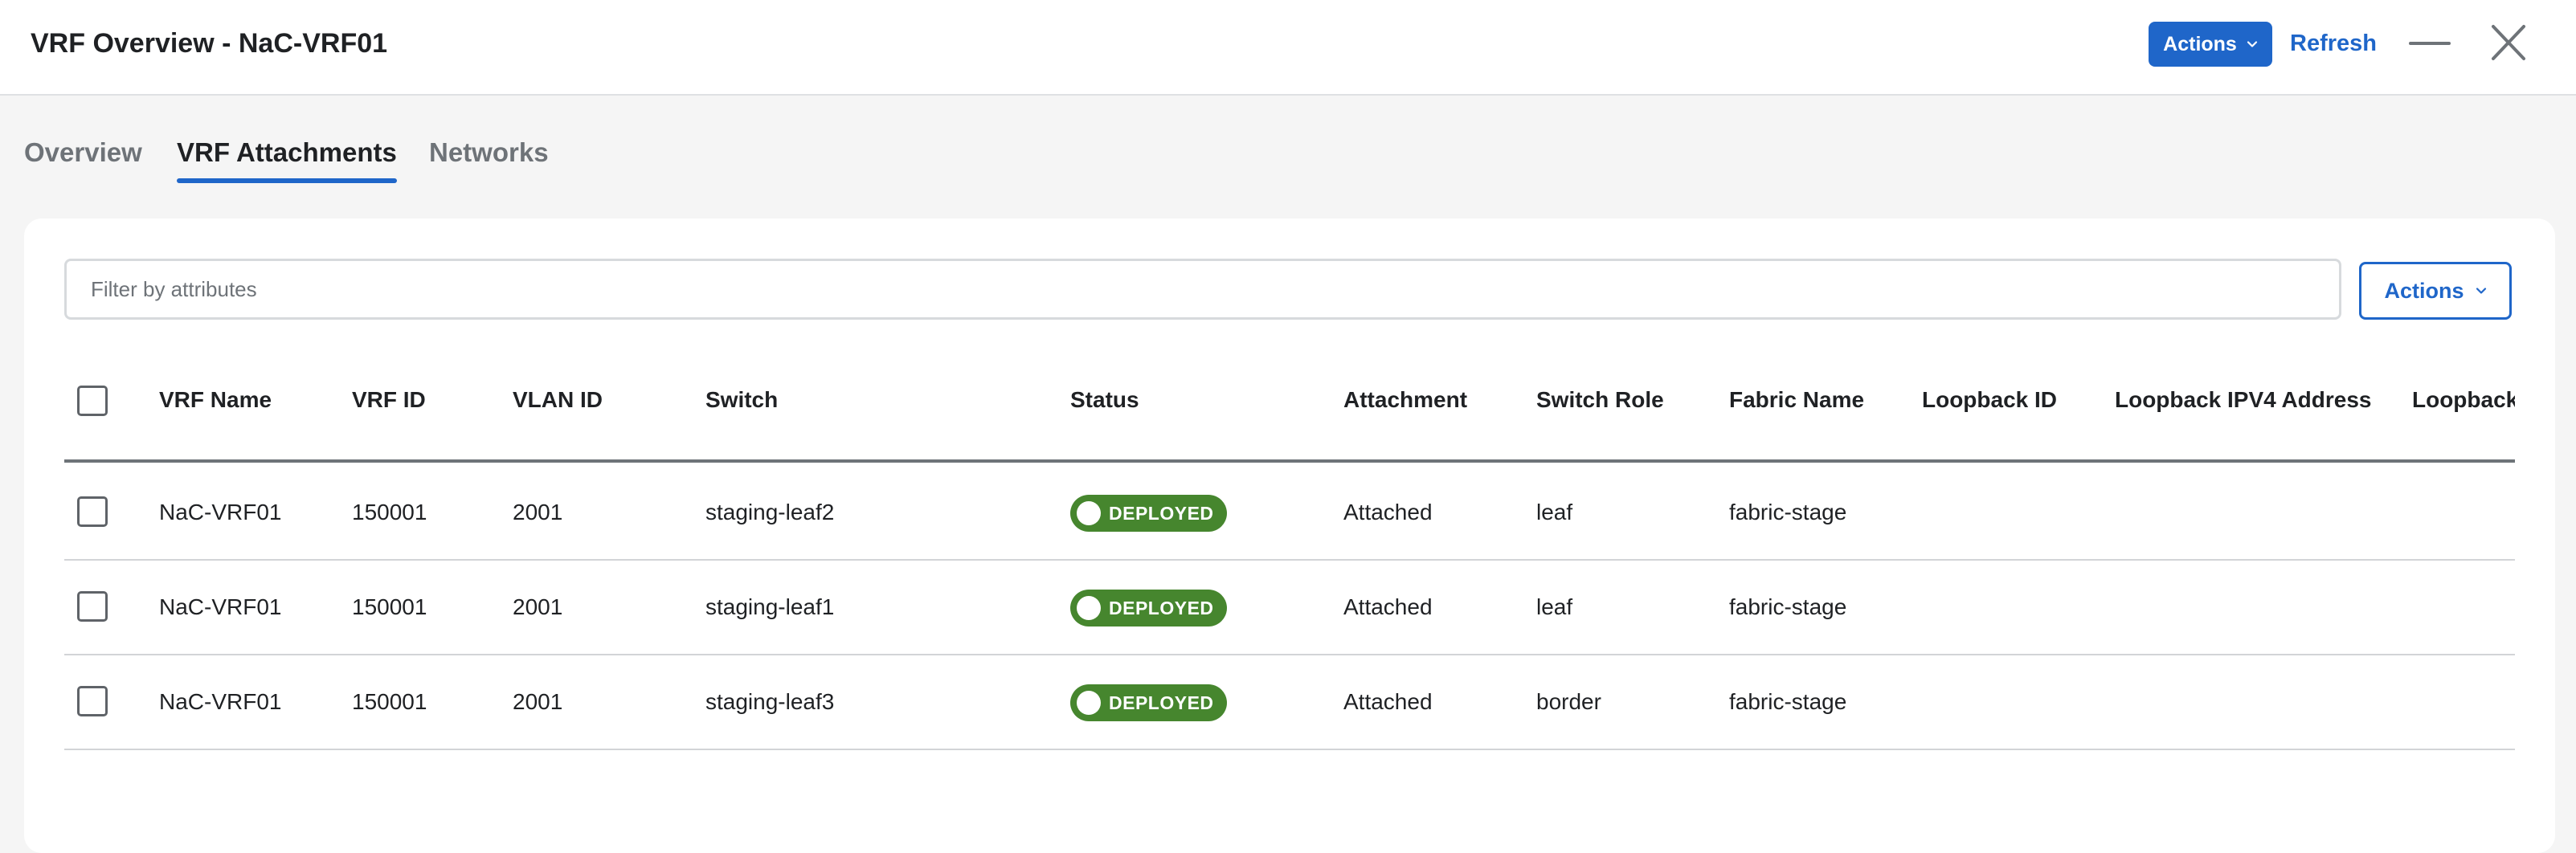 The image size is (2576, 853). I want to click on tab-networks: Networks, so click(489, 153).